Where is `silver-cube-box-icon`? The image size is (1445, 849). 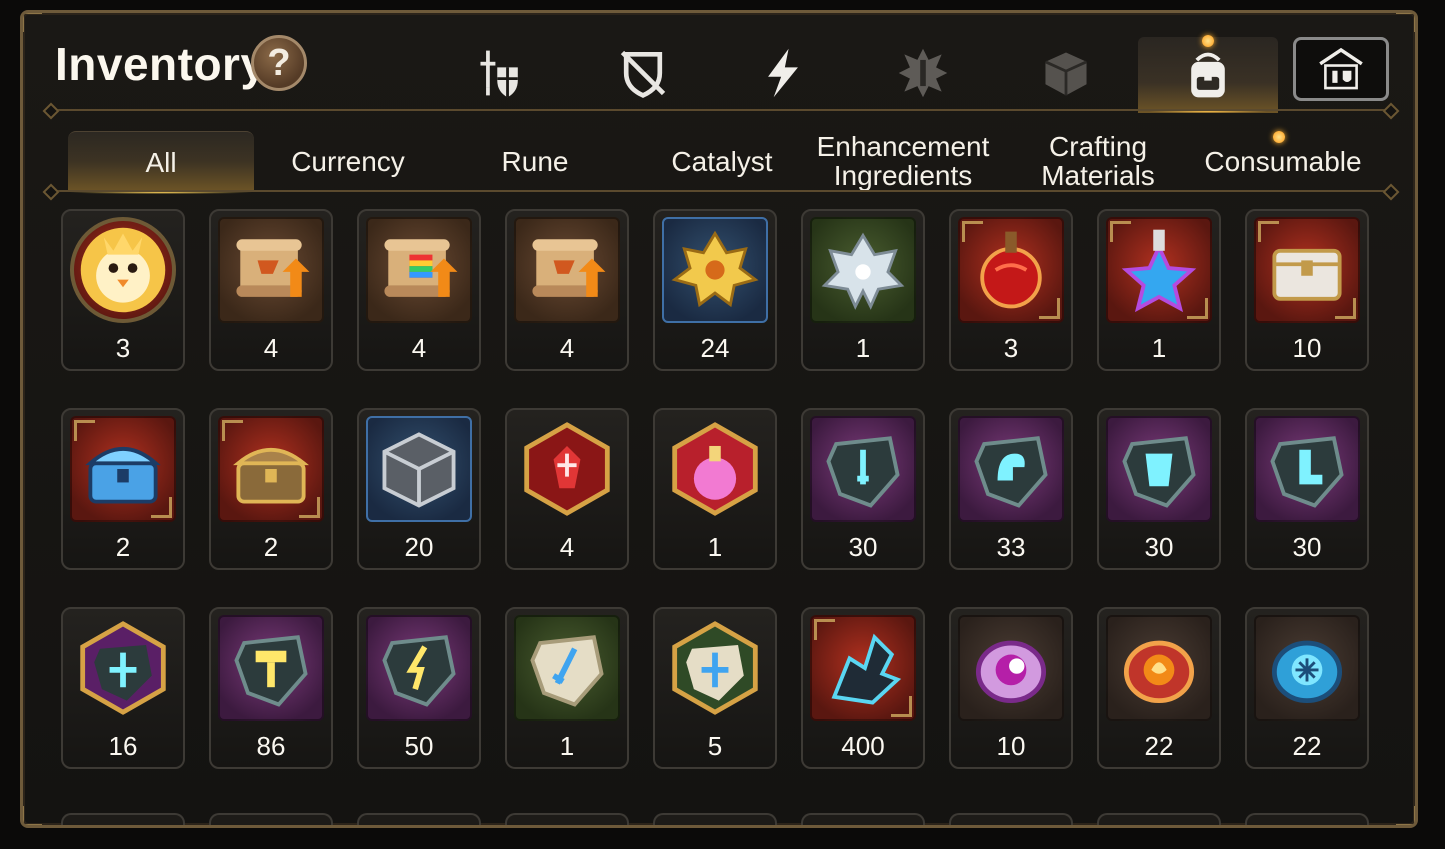
silver-cube-box-icon is located at coordinates (419, 470).